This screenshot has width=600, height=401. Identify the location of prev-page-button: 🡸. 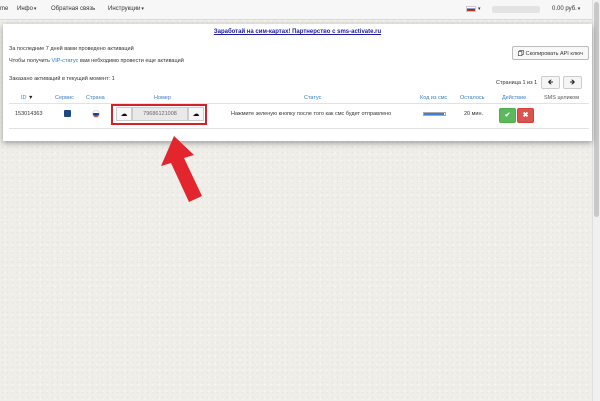
(550, 82).